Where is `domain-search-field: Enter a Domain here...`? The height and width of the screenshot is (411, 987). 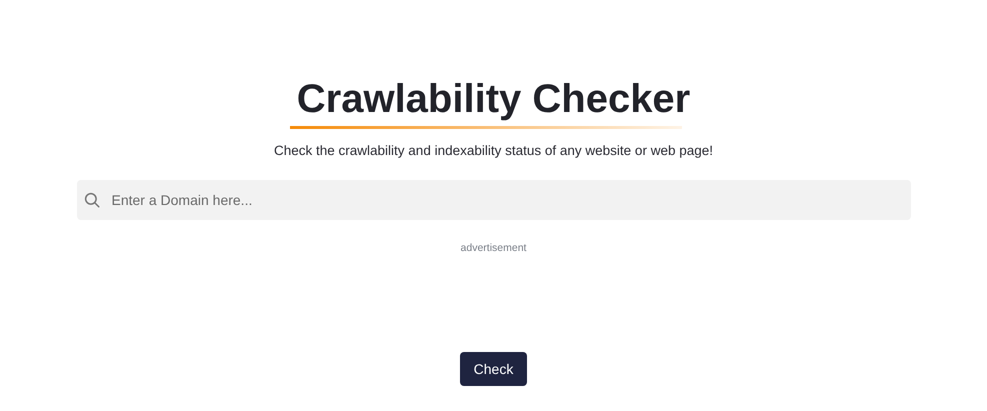 domain-search-field: Enter a Domain here... is located at coordinates (493, 200).